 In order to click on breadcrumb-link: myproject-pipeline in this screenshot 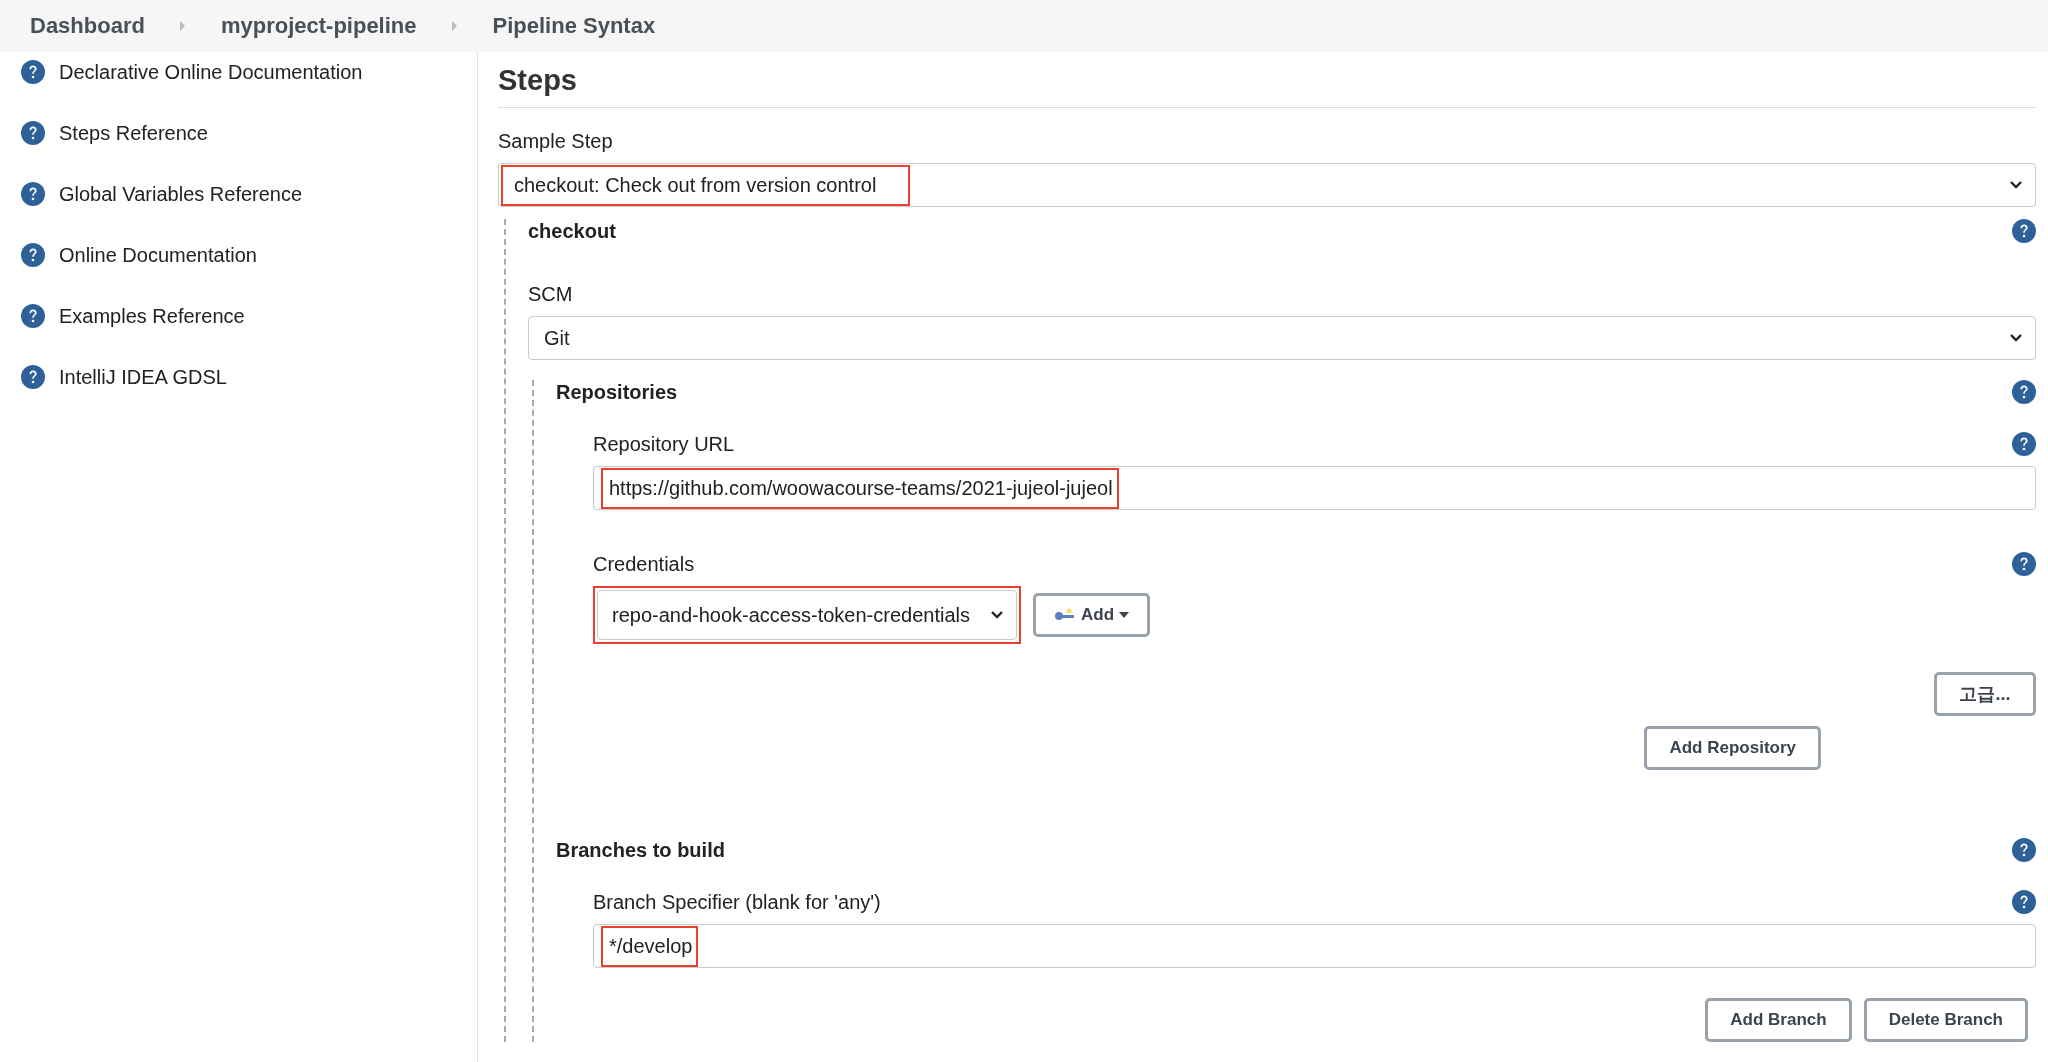, I will do `click(318, 26)`.